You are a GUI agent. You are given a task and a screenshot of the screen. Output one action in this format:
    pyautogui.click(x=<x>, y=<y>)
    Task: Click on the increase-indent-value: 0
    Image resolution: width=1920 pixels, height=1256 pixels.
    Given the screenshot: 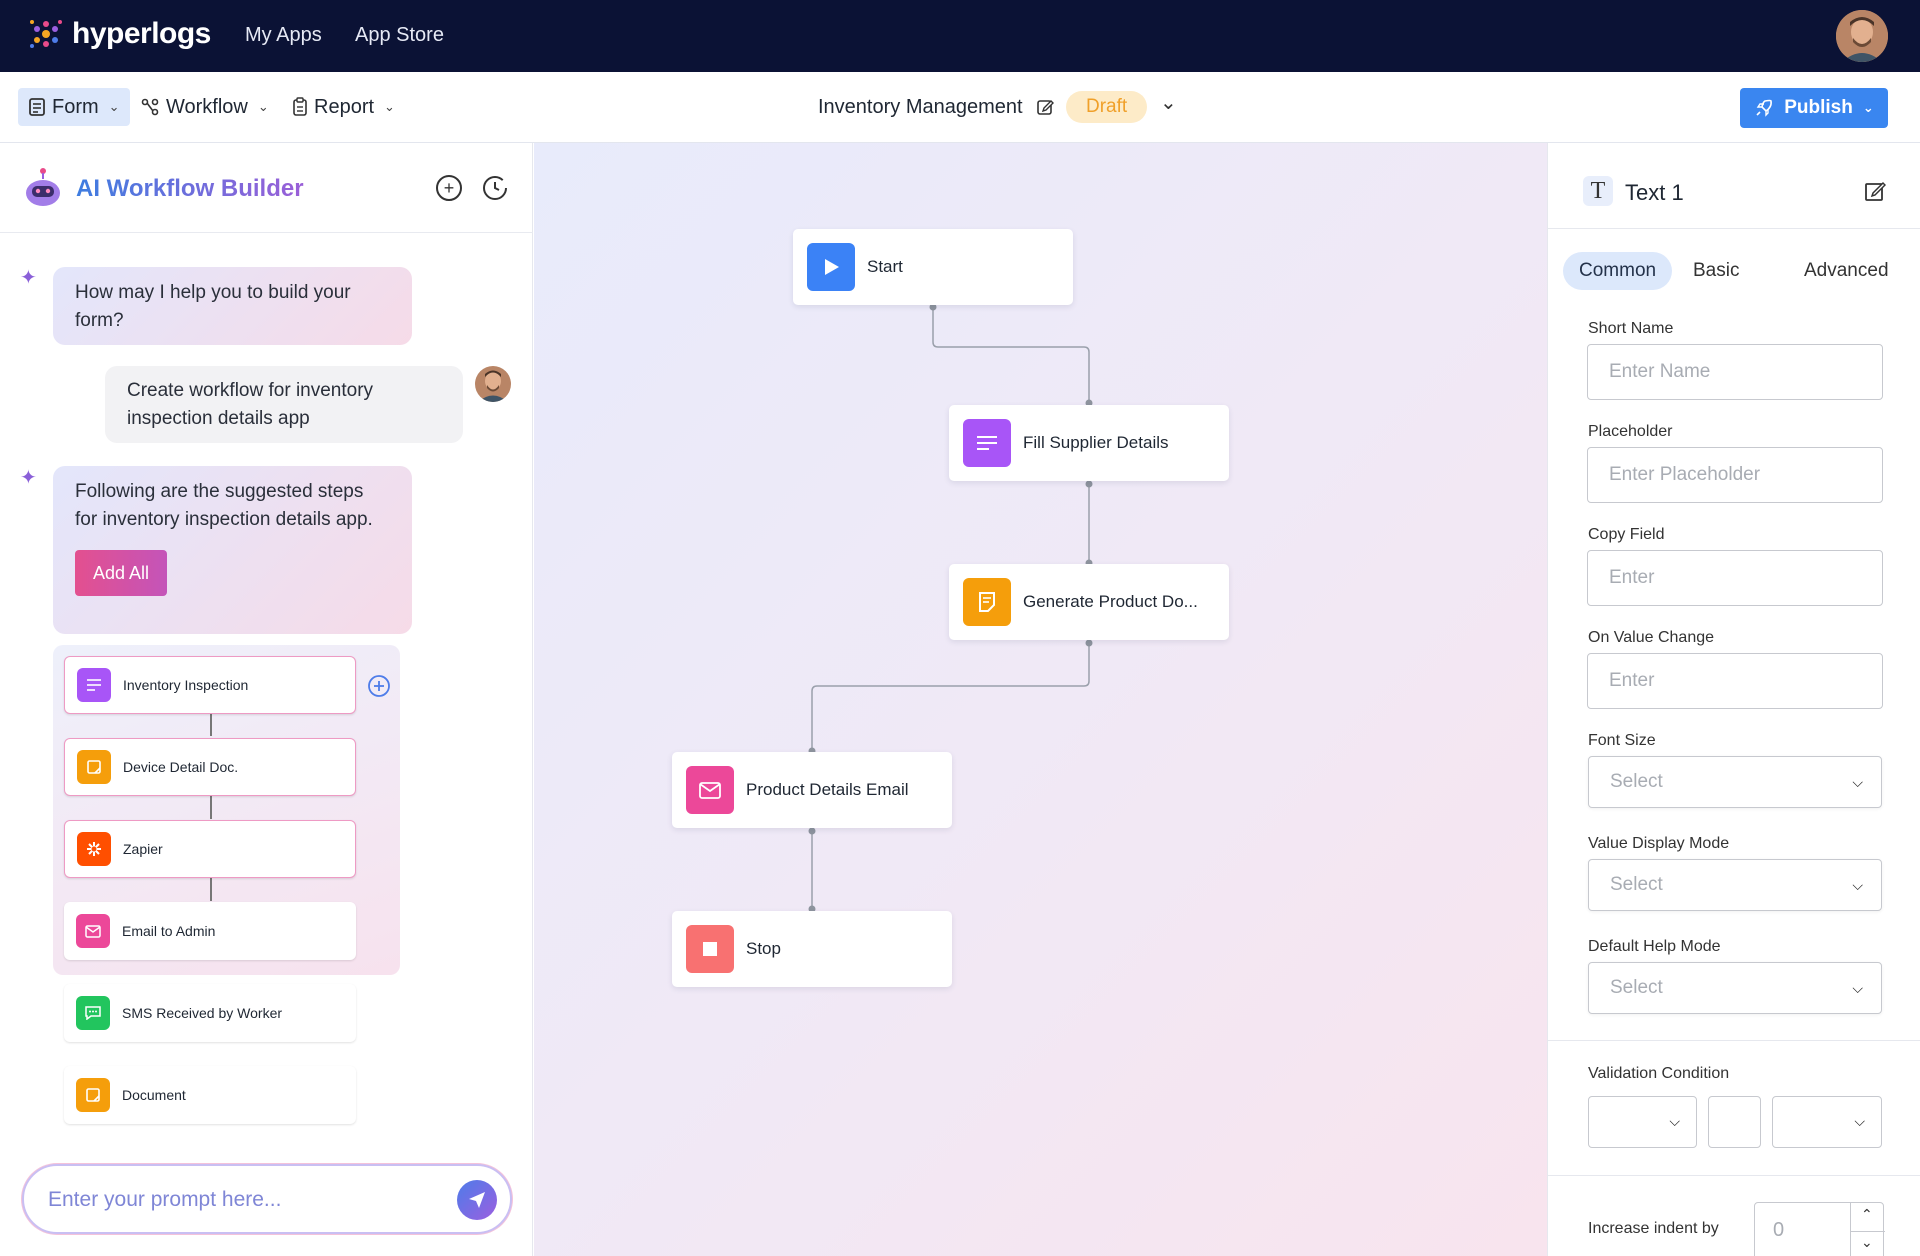 What is the action you would take?
    pyautogui.click(x=1779, y=1230)
    